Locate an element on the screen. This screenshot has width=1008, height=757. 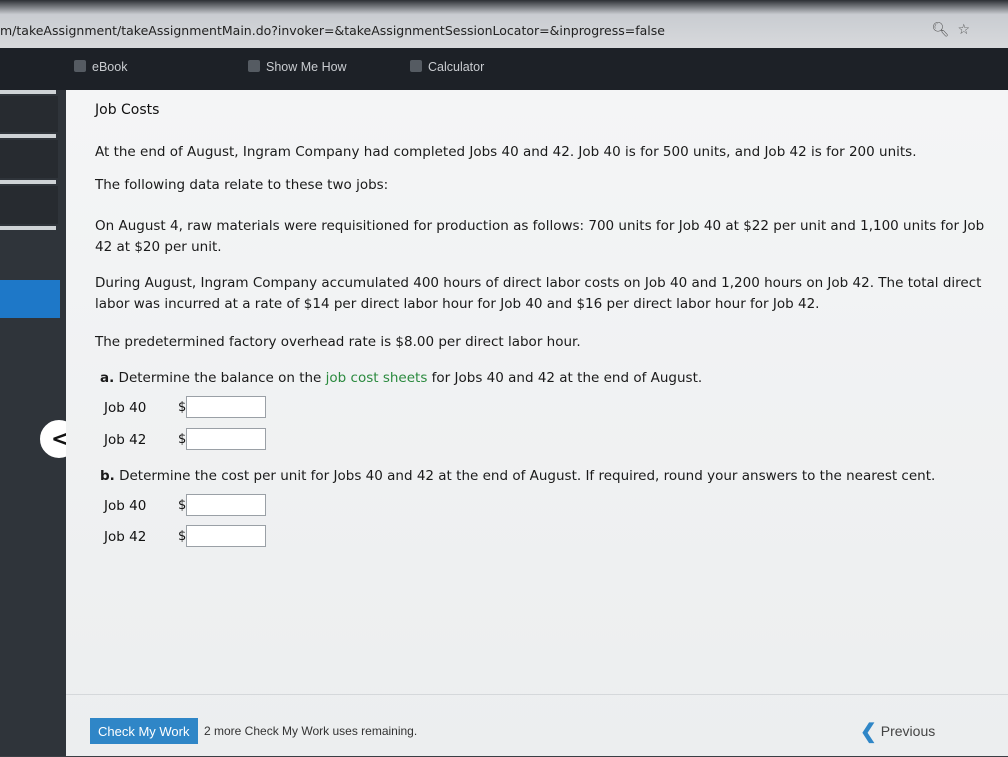
remaining-attempts-text: 2 more Check My Work uses remaining. is located at coordinates (311, 731).